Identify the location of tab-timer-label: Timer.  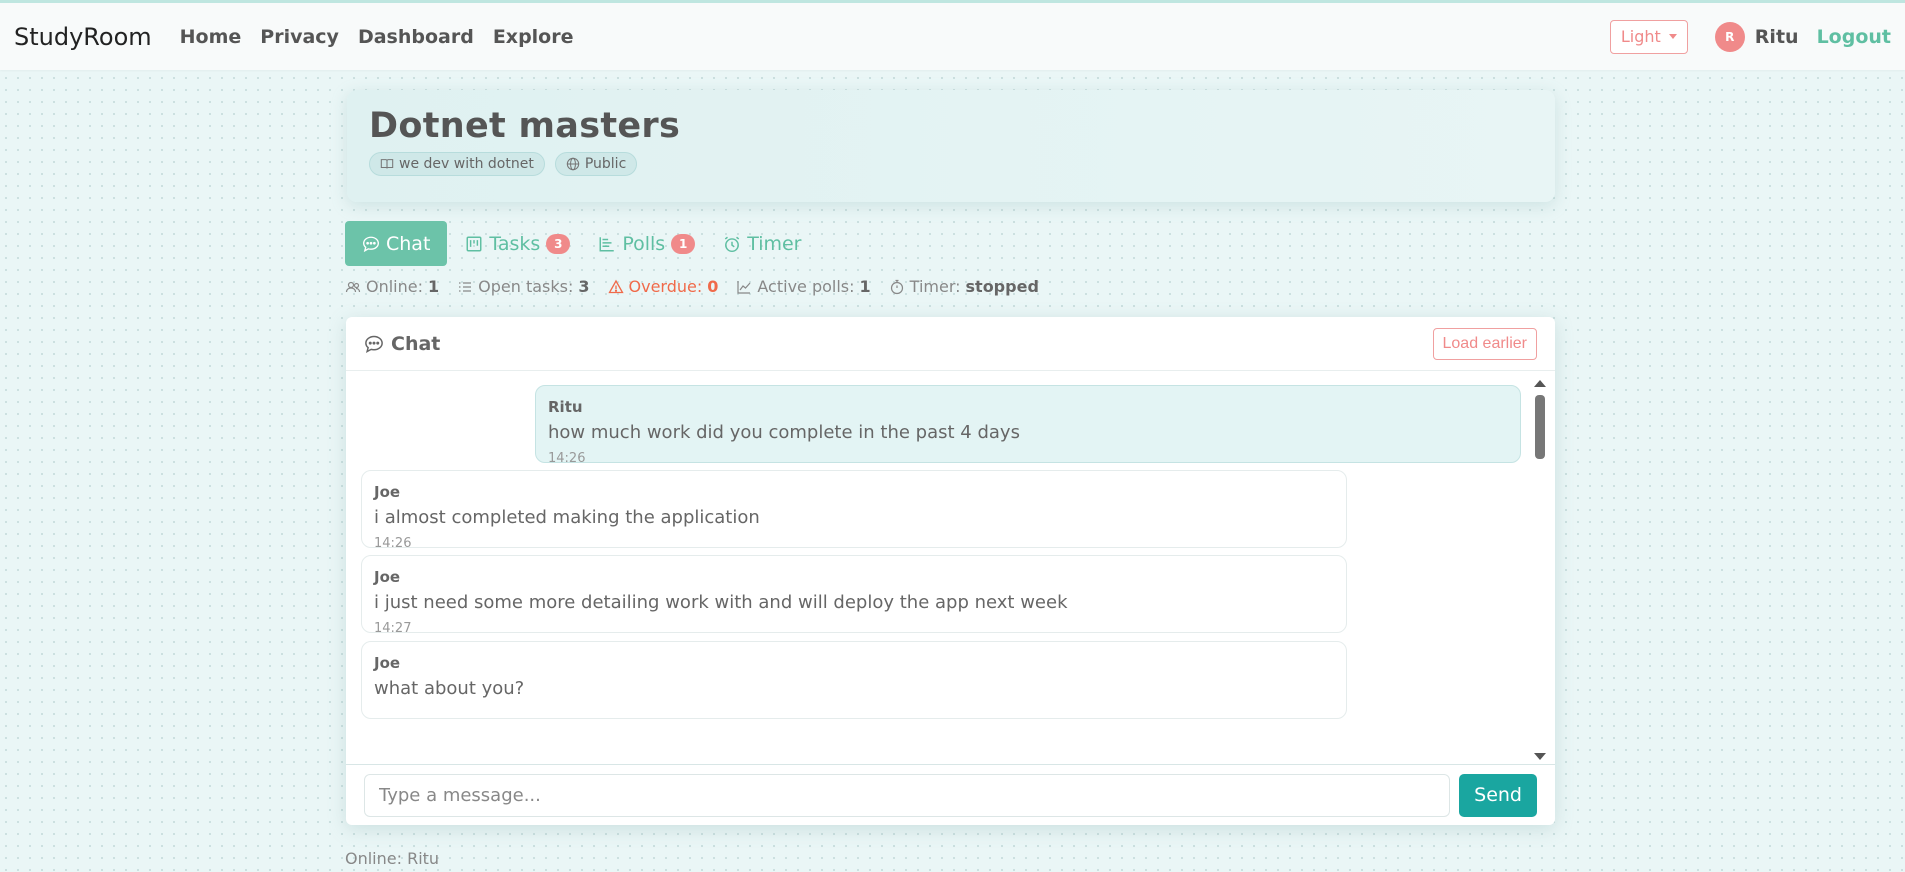
(774, 243).